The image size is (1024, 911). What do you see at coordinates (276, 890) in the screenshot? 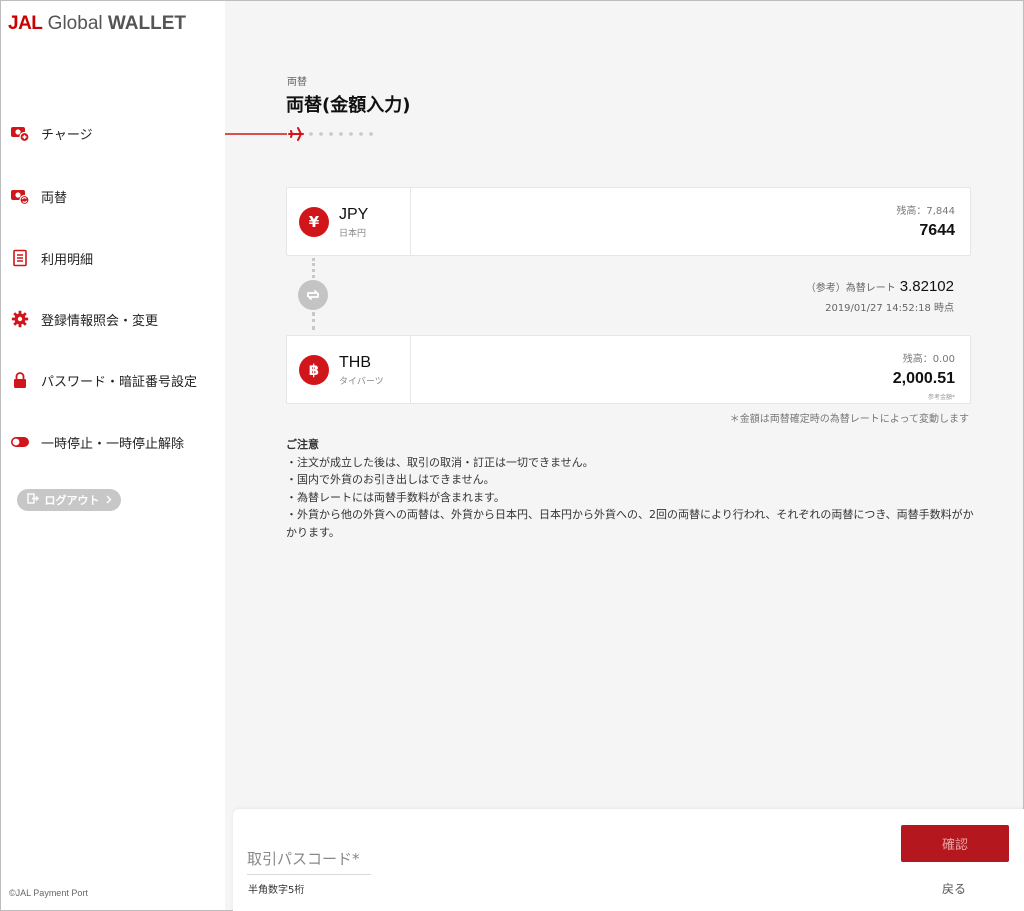
I see `passcode-hint: 半角数字5桁` at bounding box center [276, 890].